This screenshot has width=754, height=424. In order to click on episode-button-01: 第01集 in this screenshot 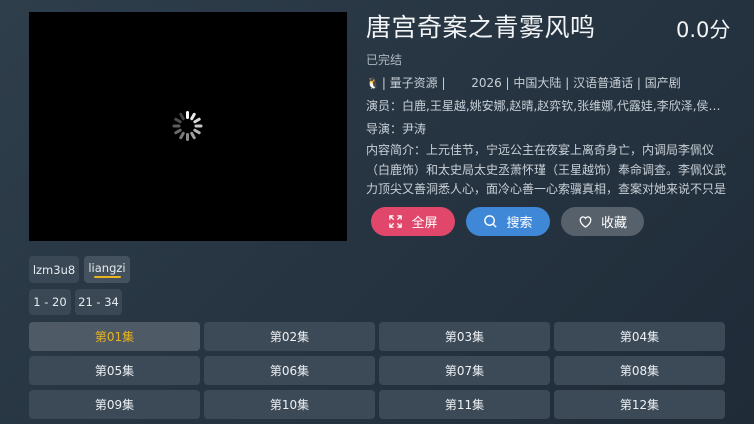, I will do `click(114, 336)`.